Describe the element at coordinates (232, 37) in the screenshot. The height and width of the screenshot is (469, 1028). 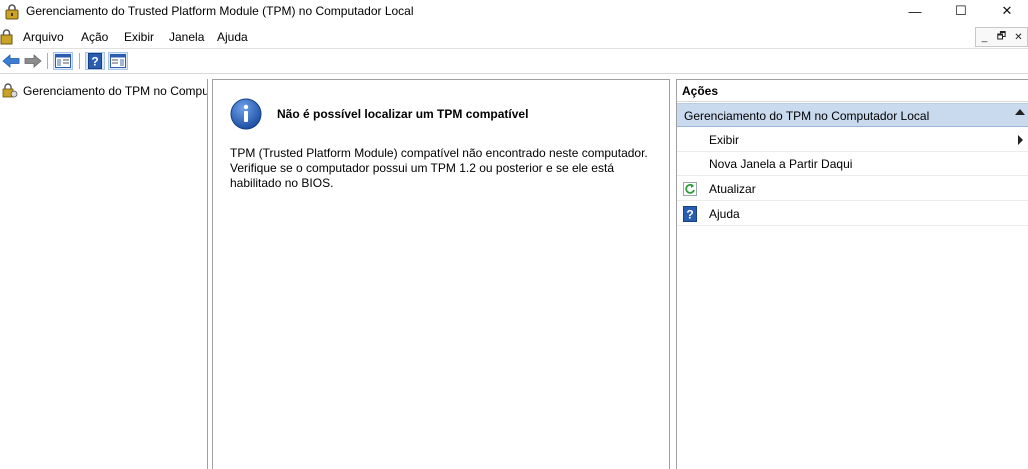
I see `menu-ajuda: Ajuda` at that location.